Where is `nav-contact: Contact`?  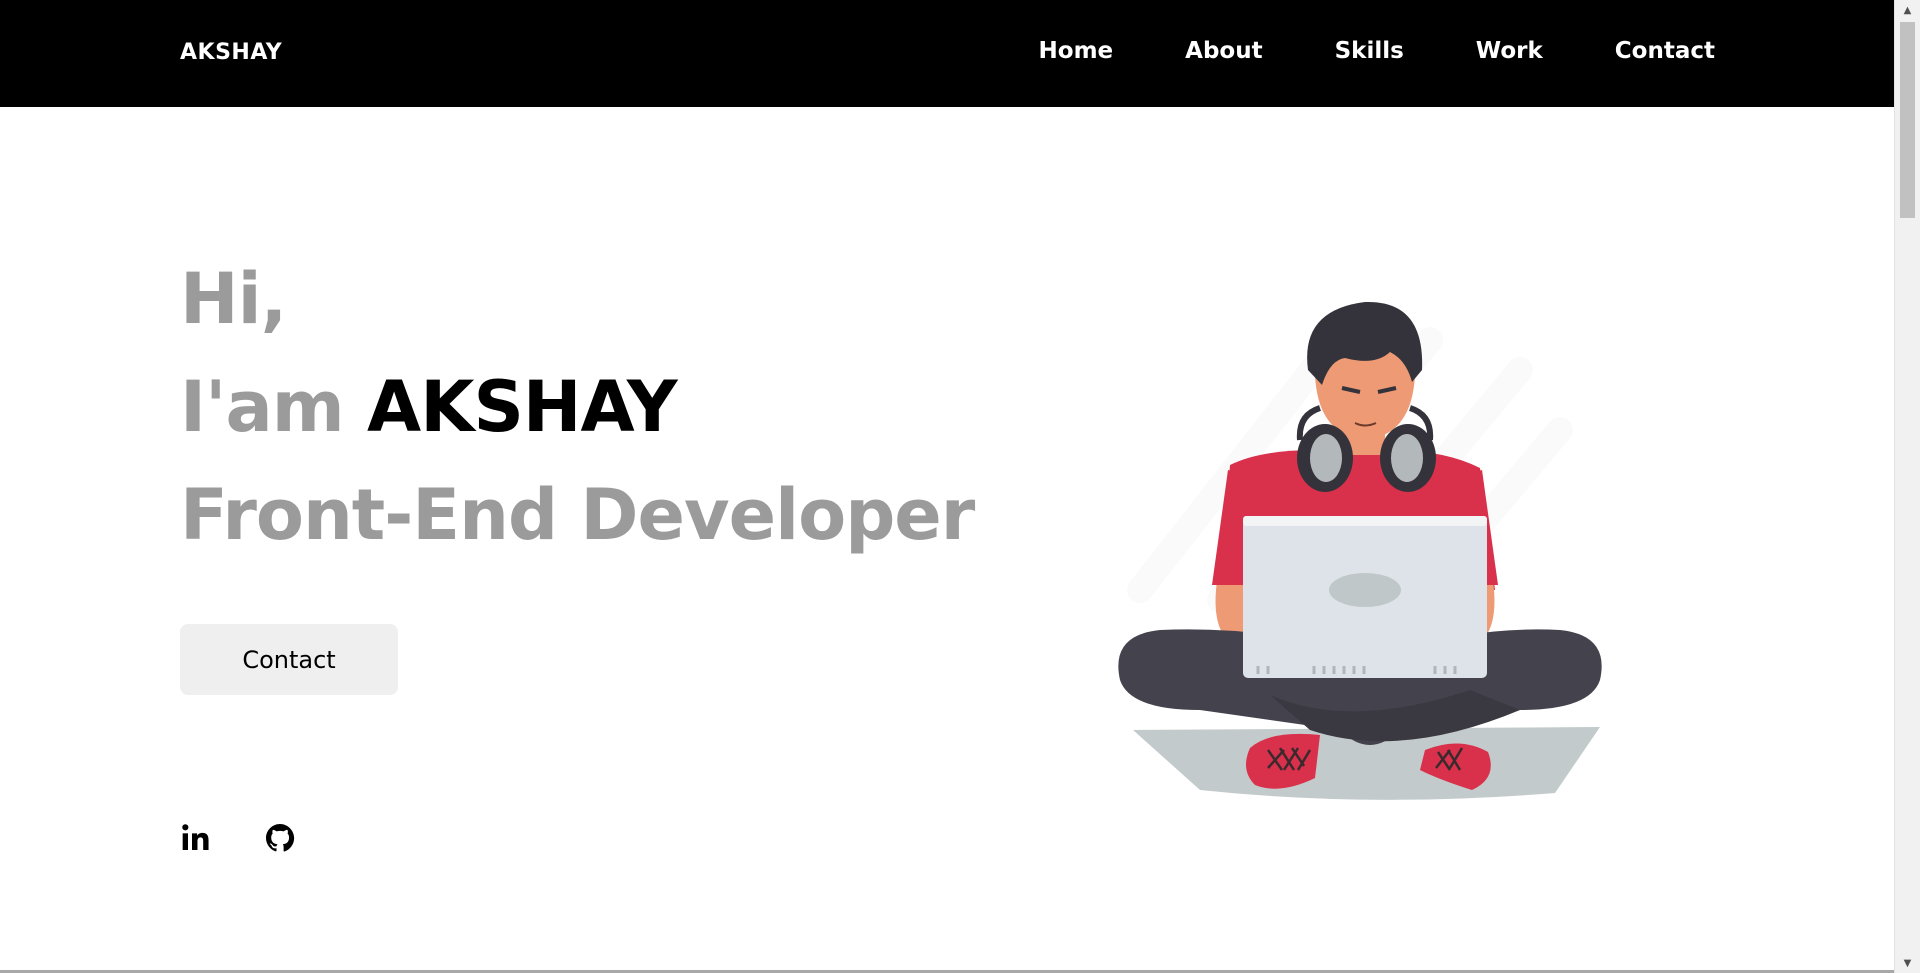 nav-contact: Contact is located at coordinates (1665, 51).